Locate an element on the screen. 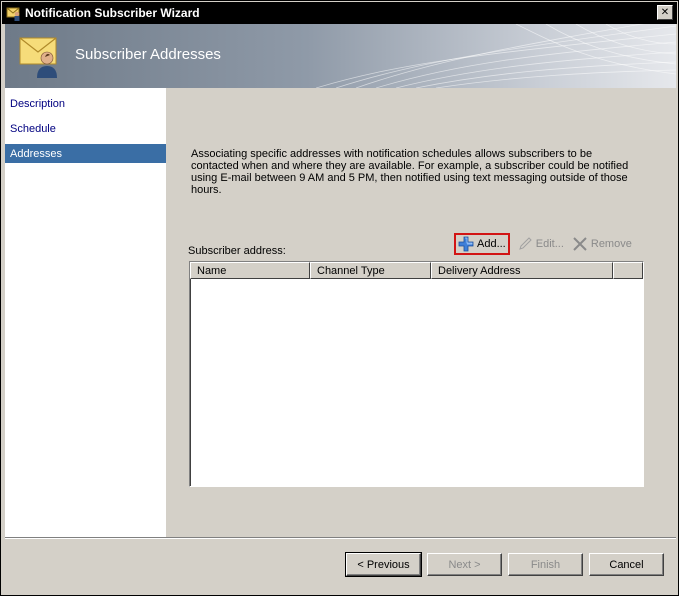  sidebar-item-label: Description is located at coordinates (38, 103).